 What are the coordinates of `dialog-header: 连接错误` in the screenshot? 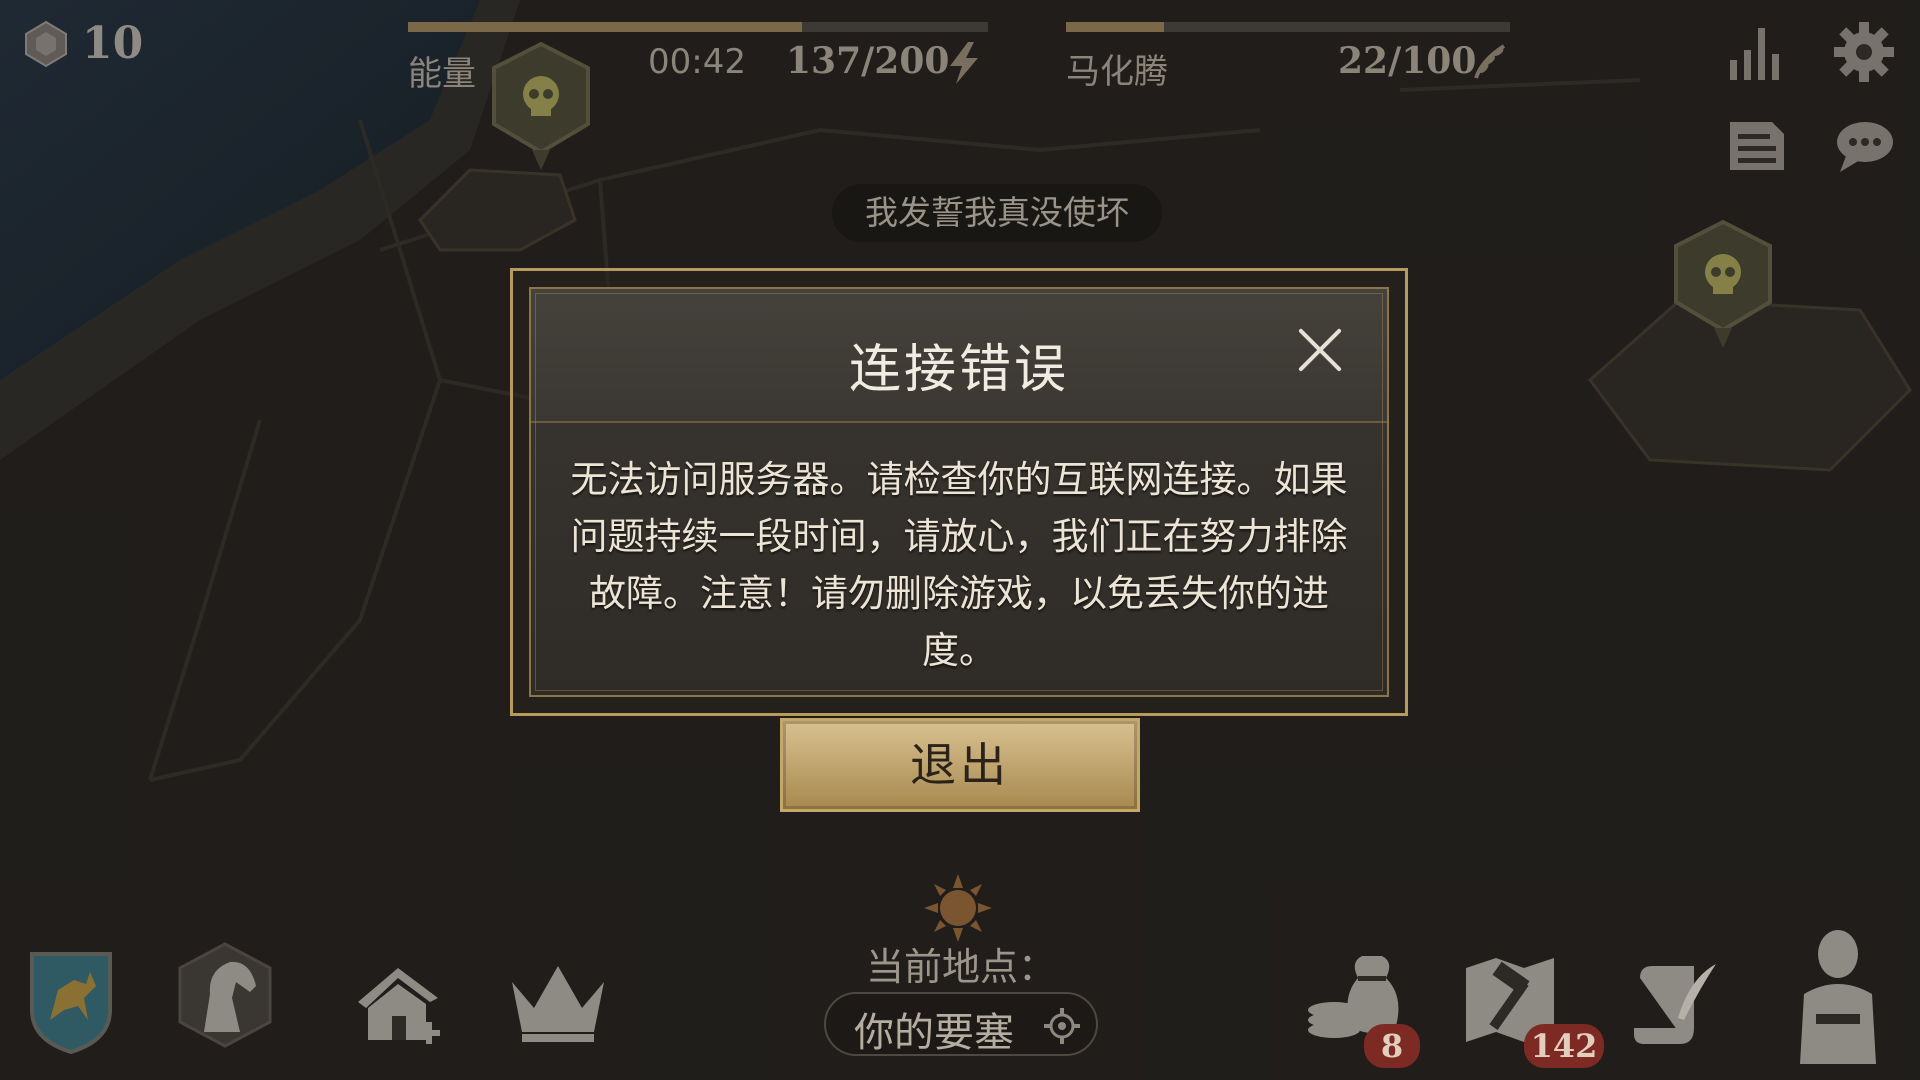 It's located at (959, 356).